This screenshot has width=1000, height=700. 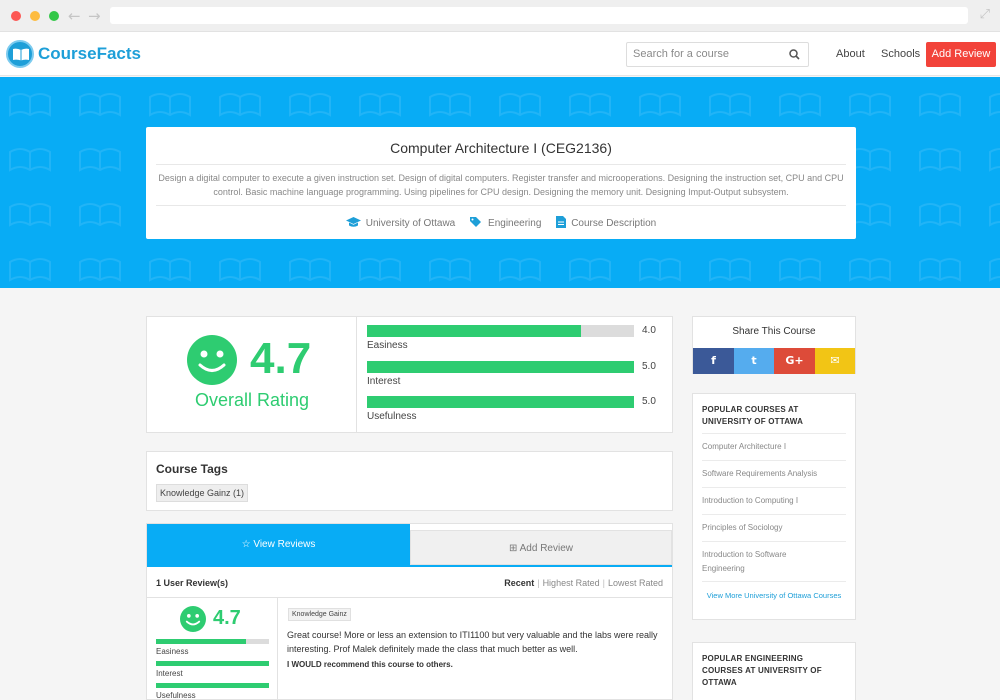 I want to click on search-box, so click(x=717, y=54).